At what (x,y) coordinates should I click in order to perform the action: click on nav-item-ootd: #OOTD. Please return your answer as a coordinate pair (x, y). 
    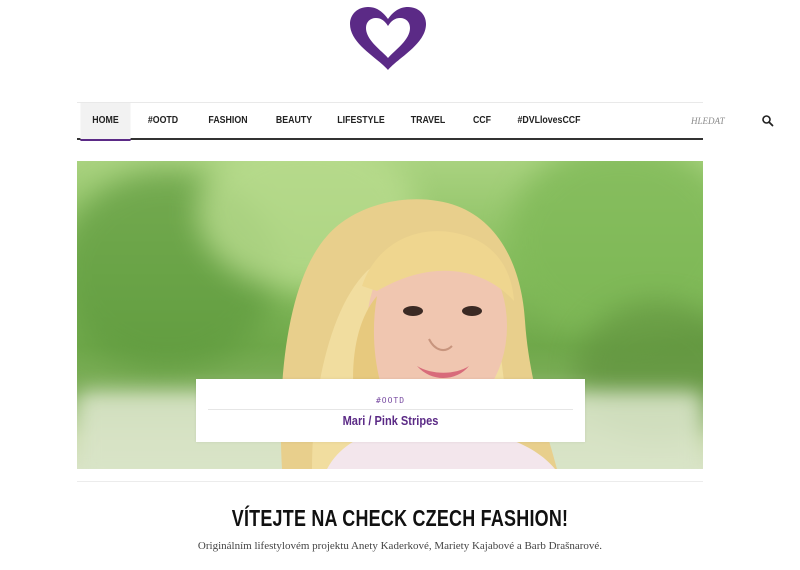
    Looking at the image, I should click on (163, 121).